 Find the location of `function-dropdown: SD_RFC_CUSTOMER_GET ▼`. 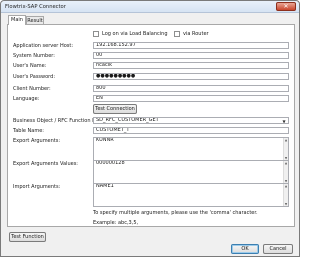

function-dropdown: SD_RFC_CUSTOMER_GET ▼ is located at coordinates (191, 120).